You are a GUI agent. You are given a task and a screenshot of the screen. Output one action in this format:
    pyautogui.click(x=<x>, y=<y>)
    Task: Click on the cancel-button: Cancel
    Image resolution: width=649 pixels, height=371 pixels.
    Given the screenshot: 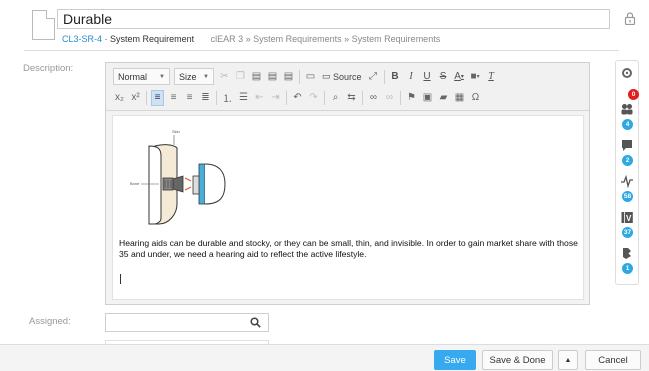 What is the action you would take?
    pyautogui.click(x=613, y=360)
    